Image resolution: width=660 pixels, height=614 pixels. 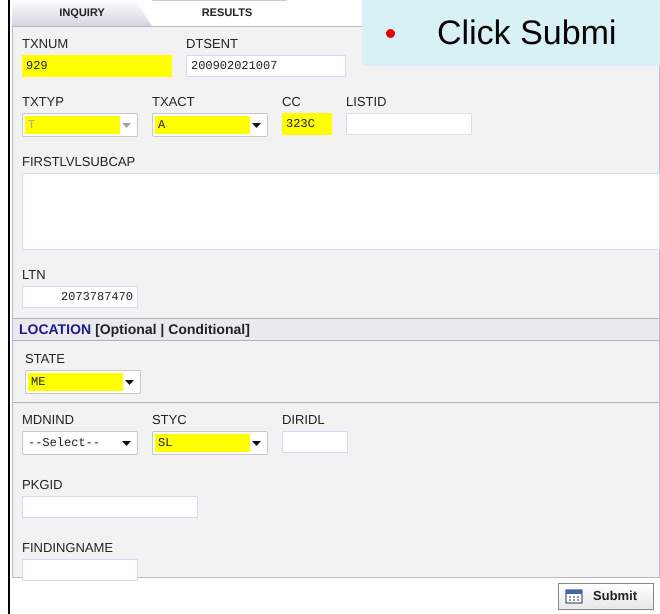 What do you see at coordinates (82, 13) in the screenshot?
I see `tab: INQUIRY` at bounding box center [82, 13].